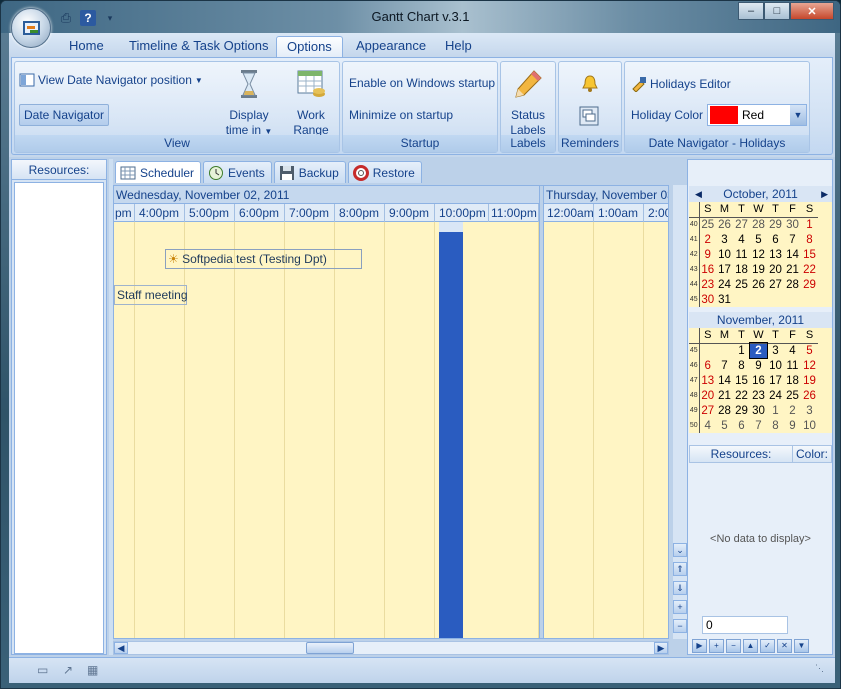 The width and height of the screenshot is (841, 689). I want to click on holidays-editor-button: Holidays Editor, so click(681, 84).